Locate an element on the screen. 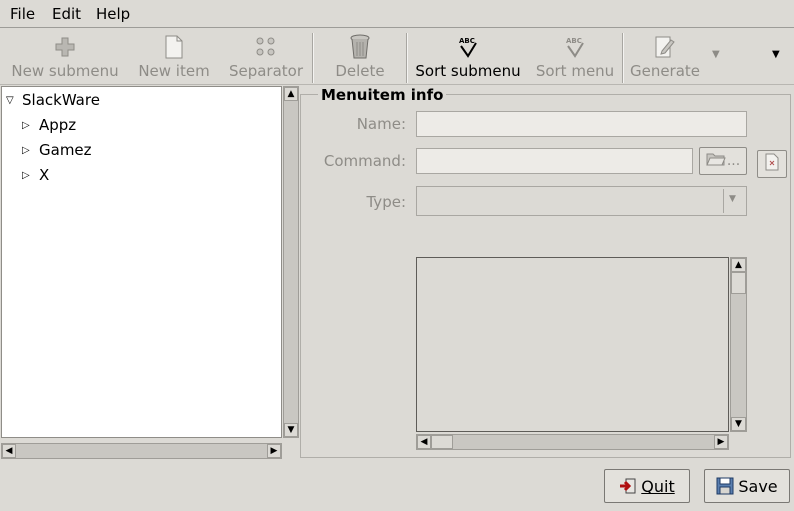 The width and height of the screenshot is (794, 511). clear-command-button is located at coordinates (772, 164).